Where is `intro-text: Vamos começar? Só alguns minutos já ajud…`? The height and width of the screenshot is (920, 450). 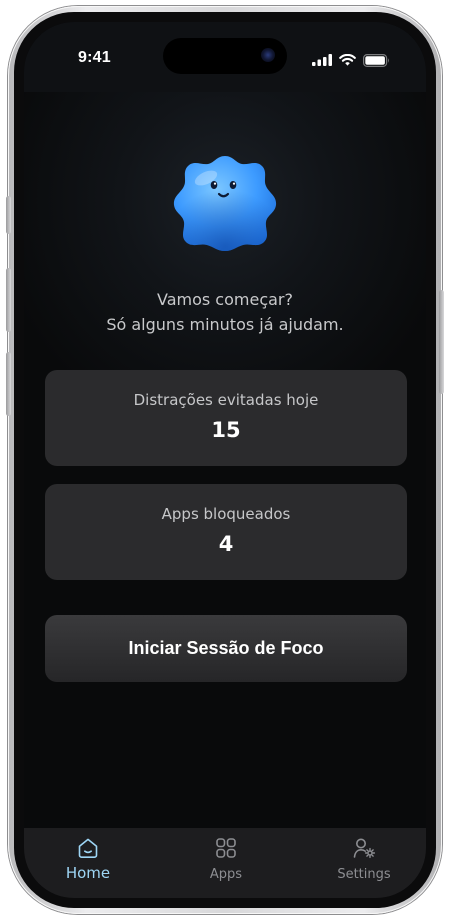 intro-text: Vamos começar? Só alguns minutos já ajud… is located at coordinates (225, 312).